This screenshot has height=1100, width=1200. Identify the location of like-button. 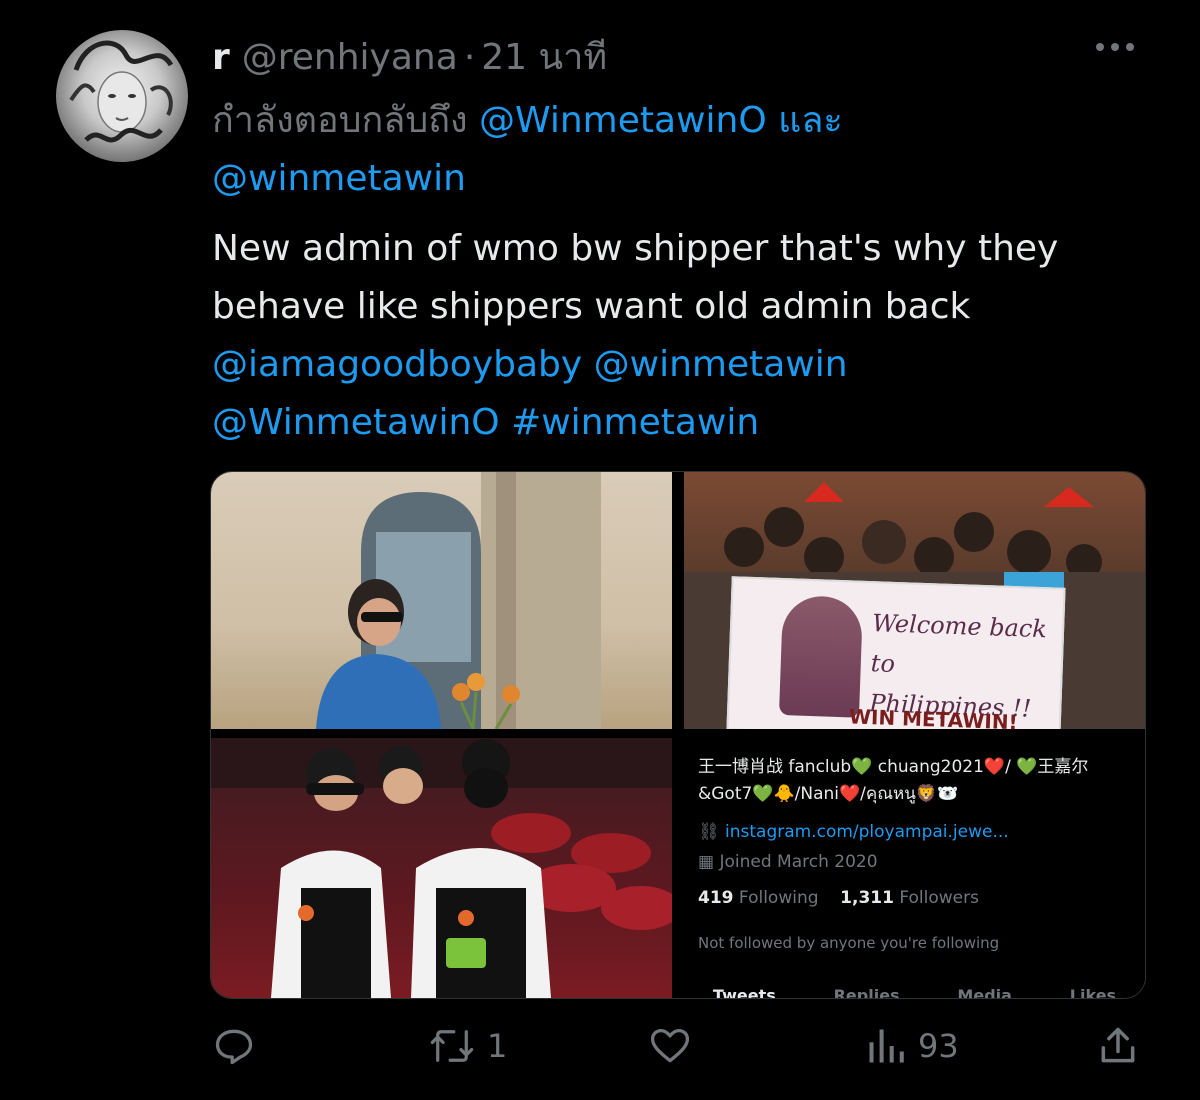
(675, 1046).